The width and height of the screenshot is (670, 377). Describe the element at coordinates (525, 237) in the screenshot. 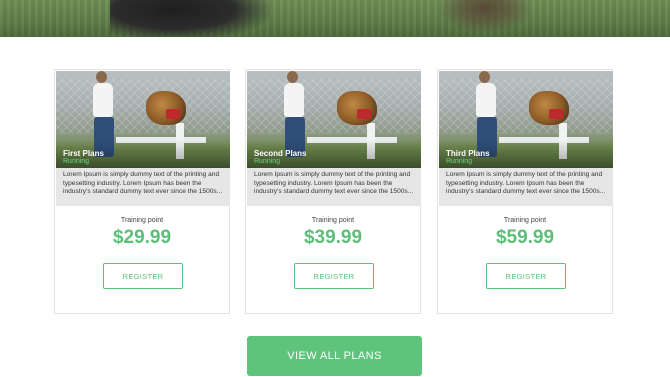

I see `plan-price: $59.99` at that location.